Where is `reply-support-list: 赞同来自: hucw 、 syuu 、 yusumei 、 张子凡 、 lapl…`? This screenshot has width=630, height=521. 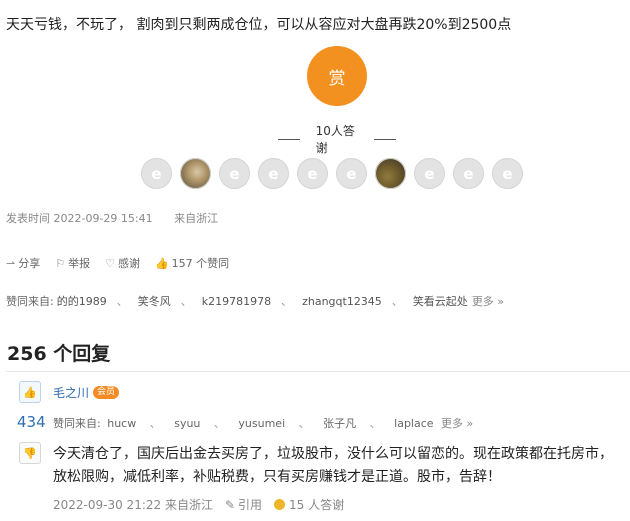 reply-support-list: 赞同来自: hucw 、 syuu 、 yusumei 、 张子凡 、 lapl… is located at coordinates (263, 423).